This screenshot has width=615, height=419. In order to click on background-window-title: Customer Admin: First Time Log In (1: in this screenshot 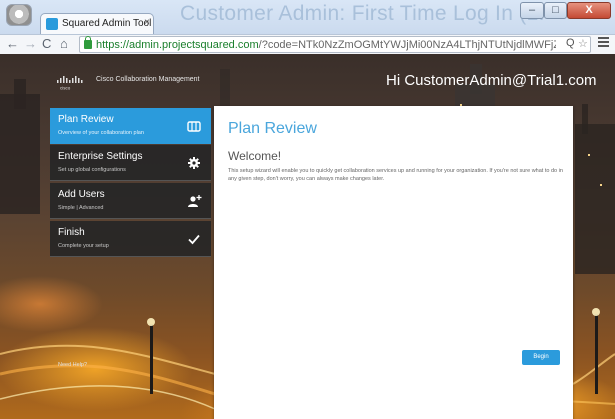, I will do `click(362, 13)`.